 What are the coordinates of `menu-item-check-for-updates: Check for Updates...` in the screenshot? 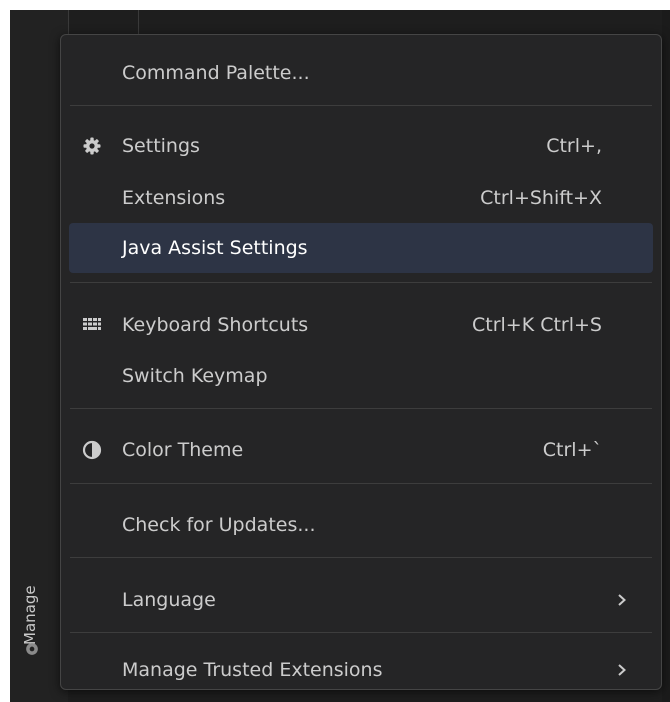 It's located at (361, 525).